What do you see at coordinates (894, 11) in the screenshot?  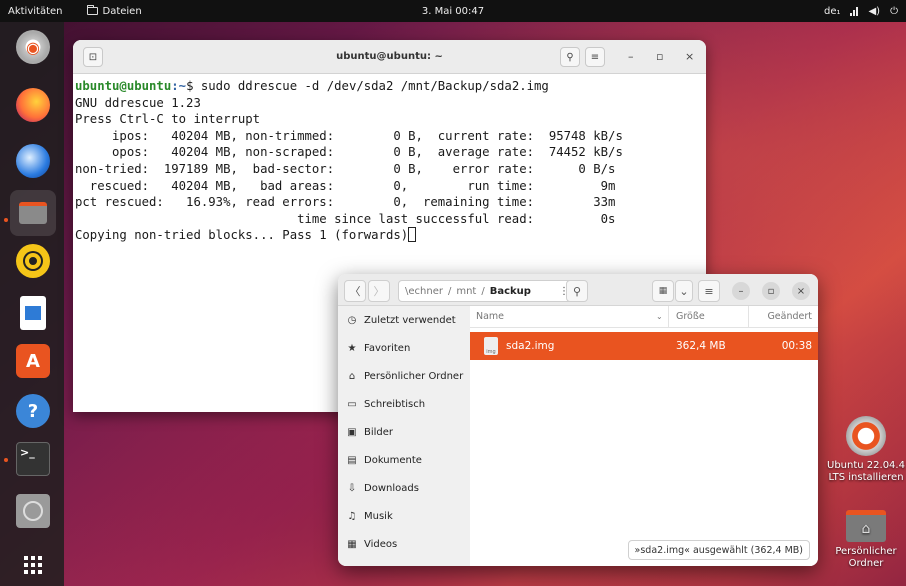 I see `power-icon: ⏻` at bounding box center [894, 11].